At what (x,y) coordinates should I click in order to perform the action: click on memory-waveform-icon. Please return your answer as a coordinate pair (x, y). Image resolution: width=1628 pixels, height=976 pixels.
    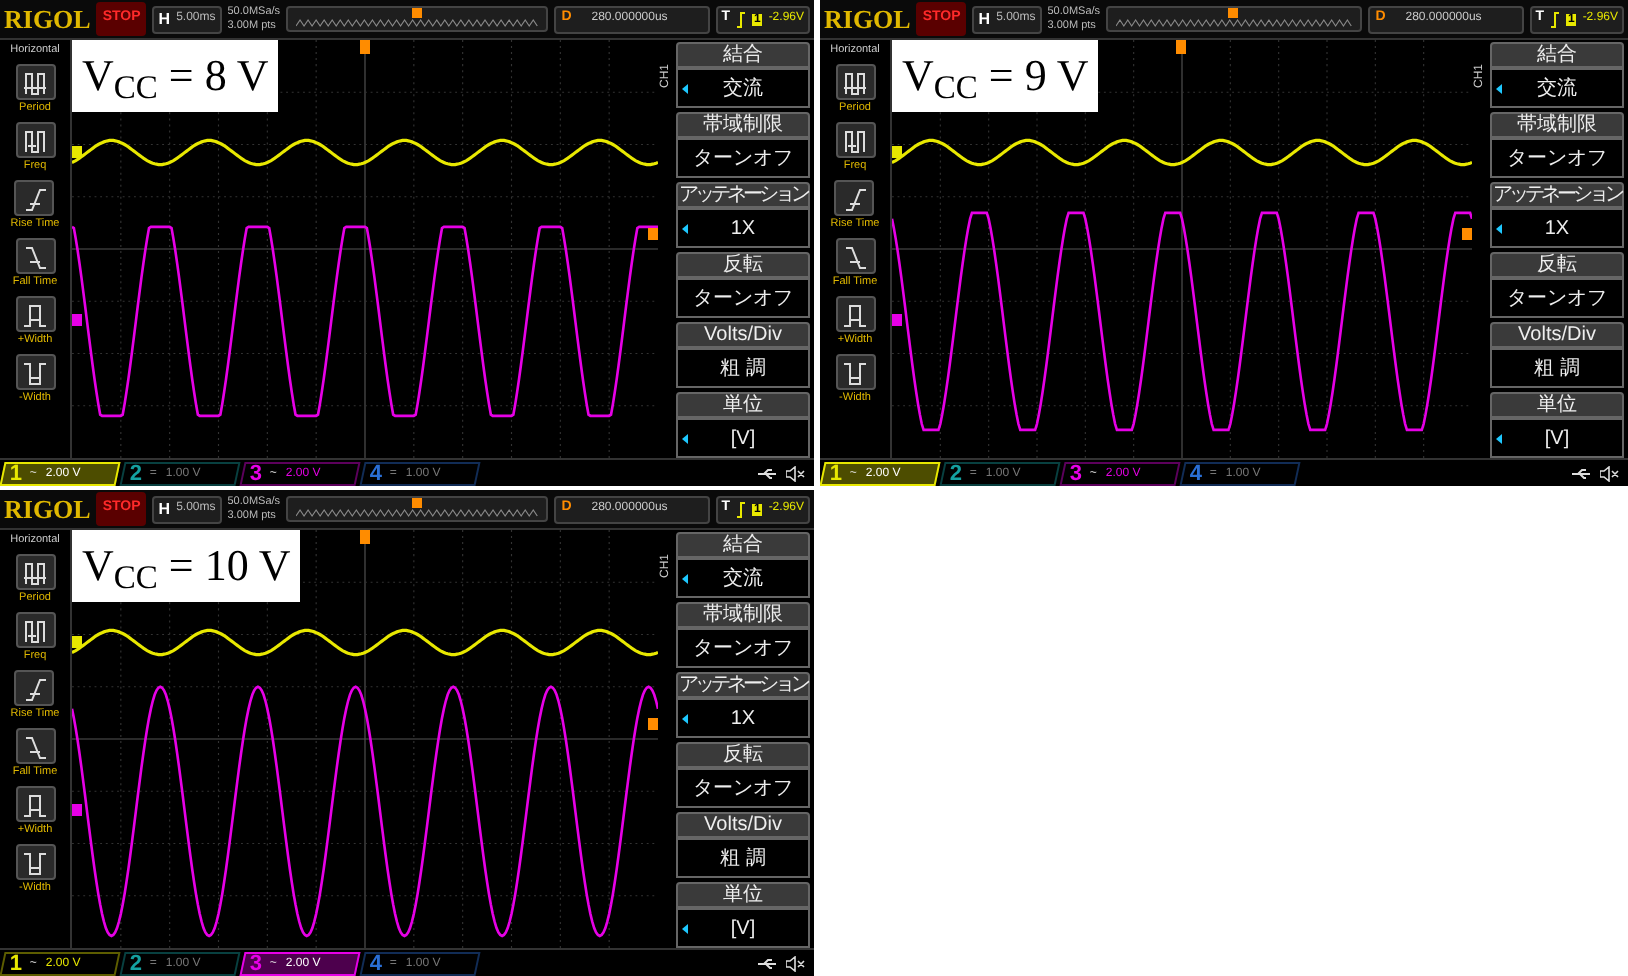
    Looking at the image, I should click on (417, 23).